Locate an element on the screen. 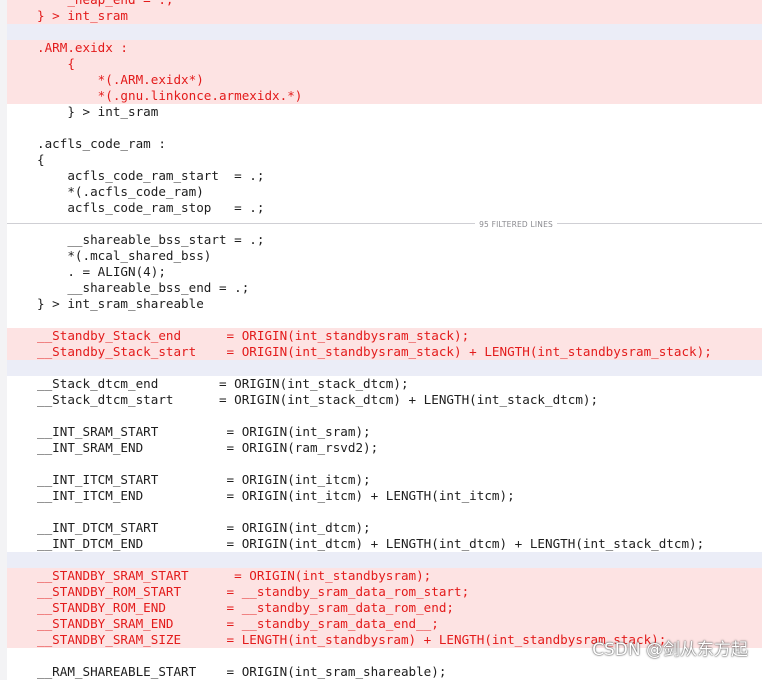 This screenshot has height=680, width=762. code-line: __INT_SRAM_START = ORIGIN(int_sram); is located at coordinates (204, 431).